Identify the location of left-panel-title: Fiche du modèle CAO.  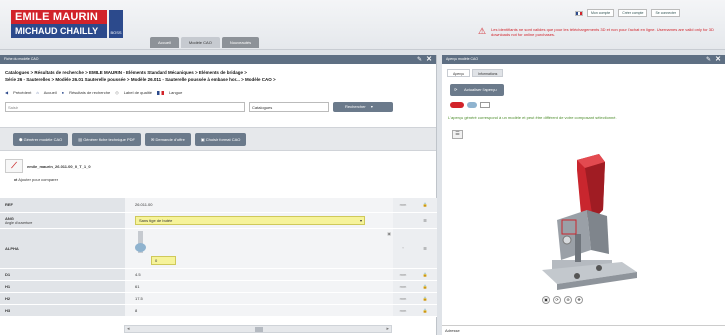
(218, 59).